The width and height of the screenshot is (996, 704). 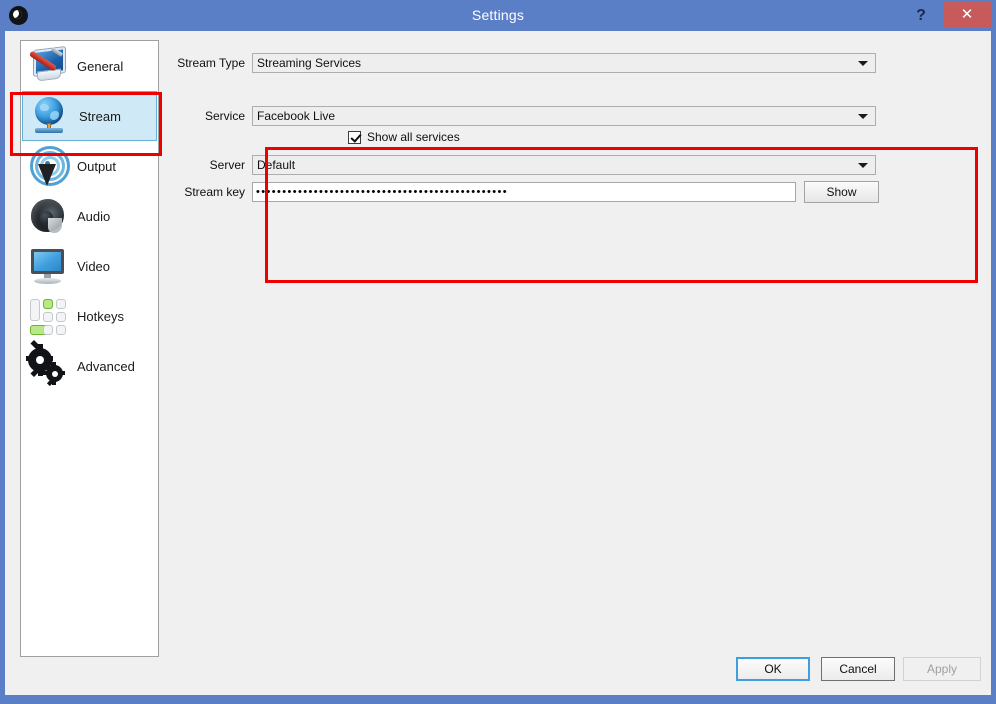 I want to click on stream-type-row: Stream Type Streaming Services, so click(x=569, y=63).